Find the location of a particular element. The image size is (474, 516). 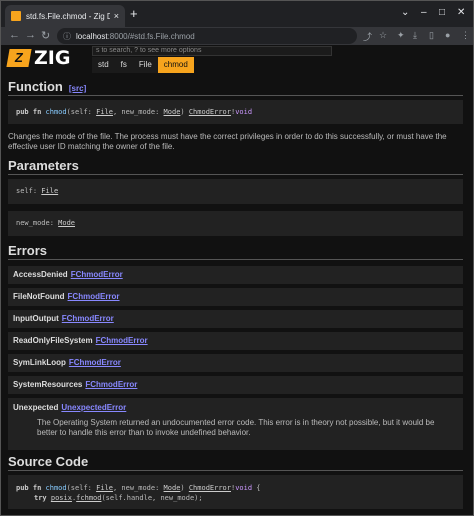

error-name: SystemResources is located at coordinates (48, 384).